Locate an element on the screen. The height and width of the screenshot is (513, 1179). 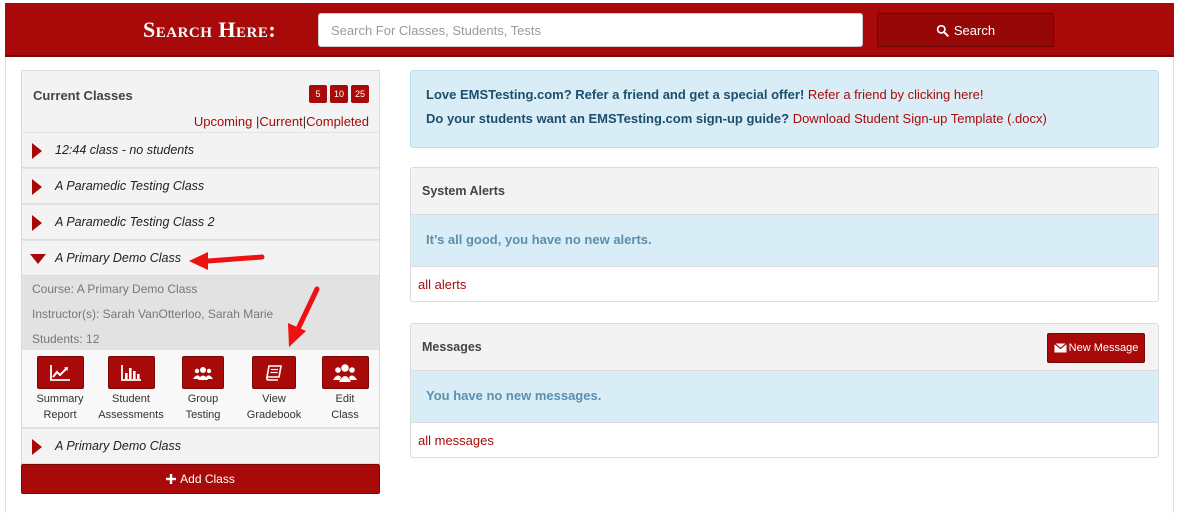
refer-friend-link: Refer a friend by clicking here! is located at coordinates (896, 94).